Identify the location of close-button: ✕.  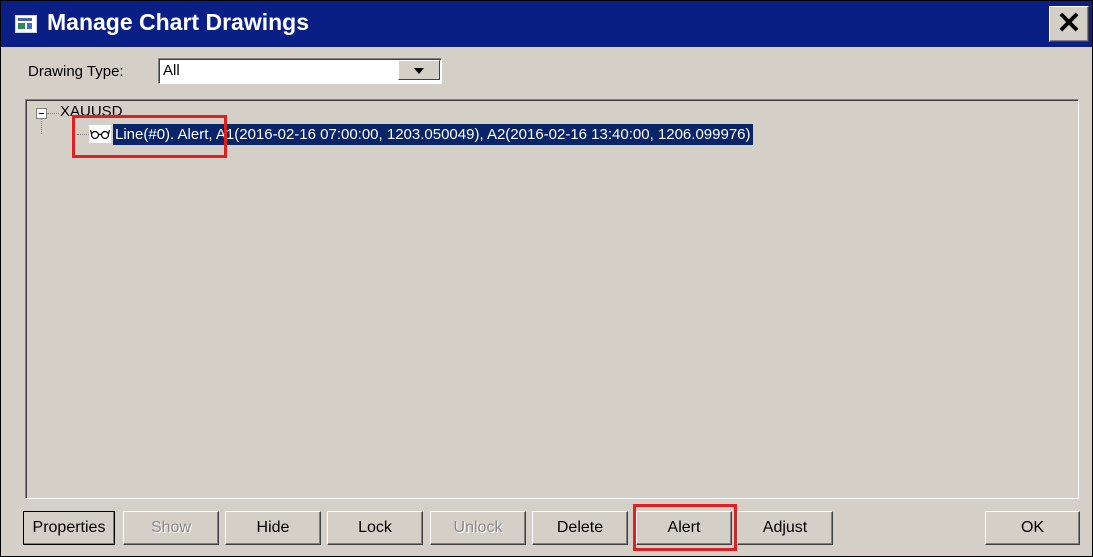
(1069, 24).